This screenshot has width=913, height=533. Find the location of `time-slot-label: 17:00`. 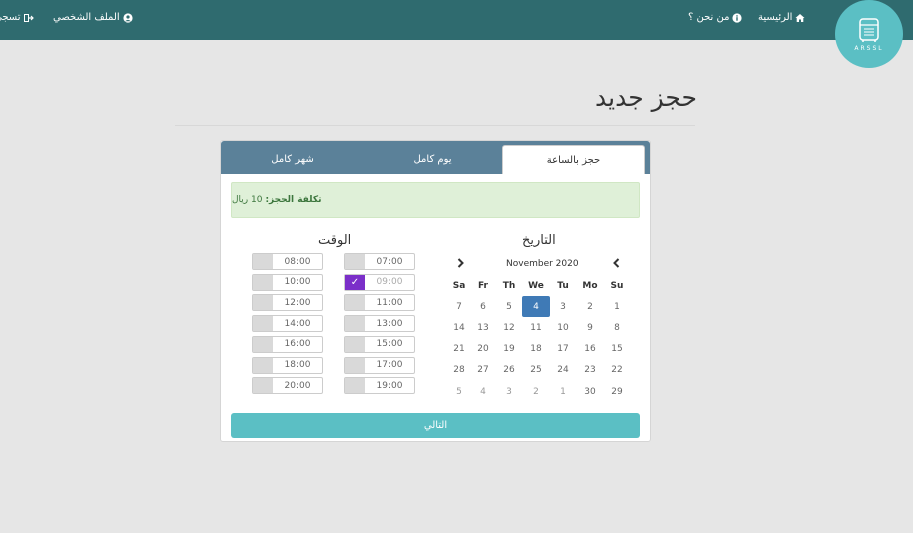

time-slot-label: 17:00 is located at coordinates (389, 365).